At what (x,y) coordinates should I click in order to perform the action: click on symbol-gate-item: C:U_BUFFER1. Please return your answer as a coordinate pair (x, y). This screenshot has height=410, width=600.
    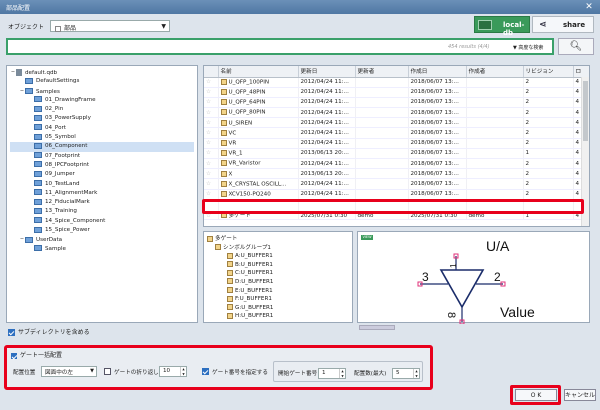
    Looking at the image, I should click on (278, 273).